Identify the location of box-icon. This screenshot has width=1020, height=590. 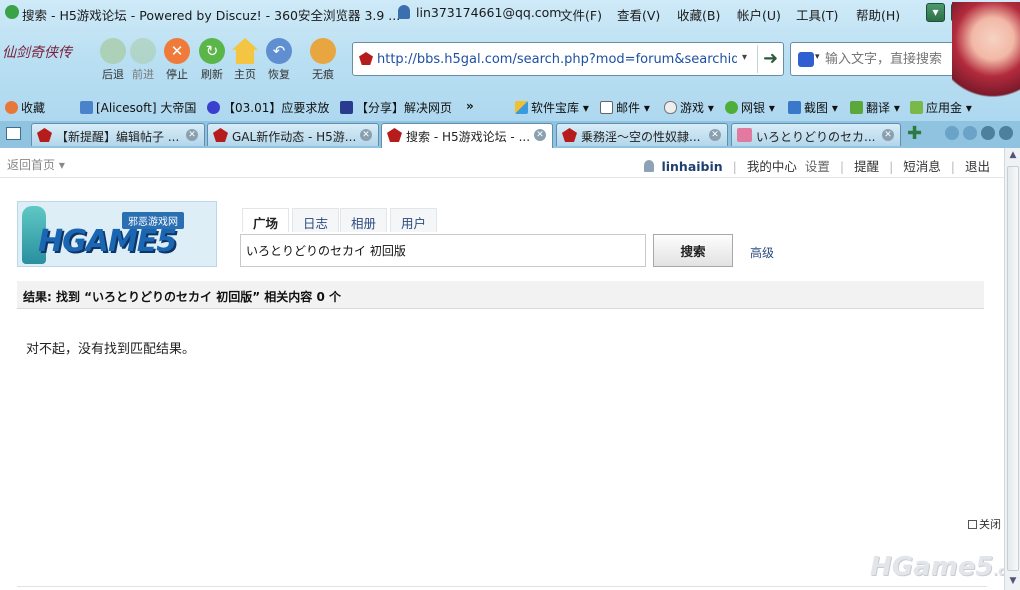
(916, 107).